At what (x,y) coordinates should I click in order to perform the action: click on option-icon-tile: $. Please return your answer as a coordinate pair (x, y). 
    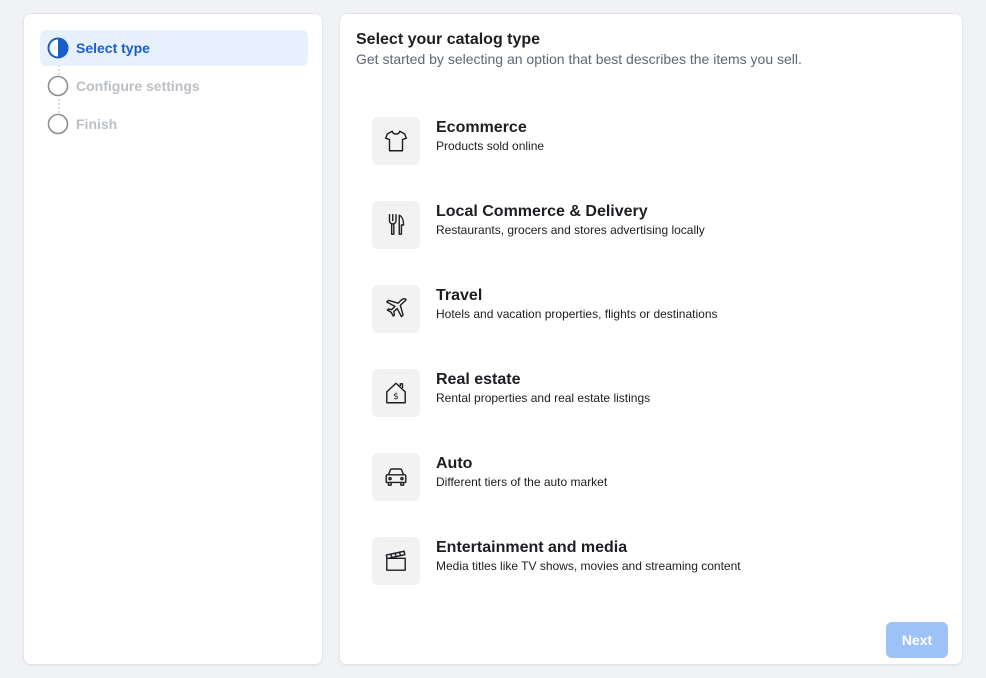
    Looking at the image, I should click on (396, 393).